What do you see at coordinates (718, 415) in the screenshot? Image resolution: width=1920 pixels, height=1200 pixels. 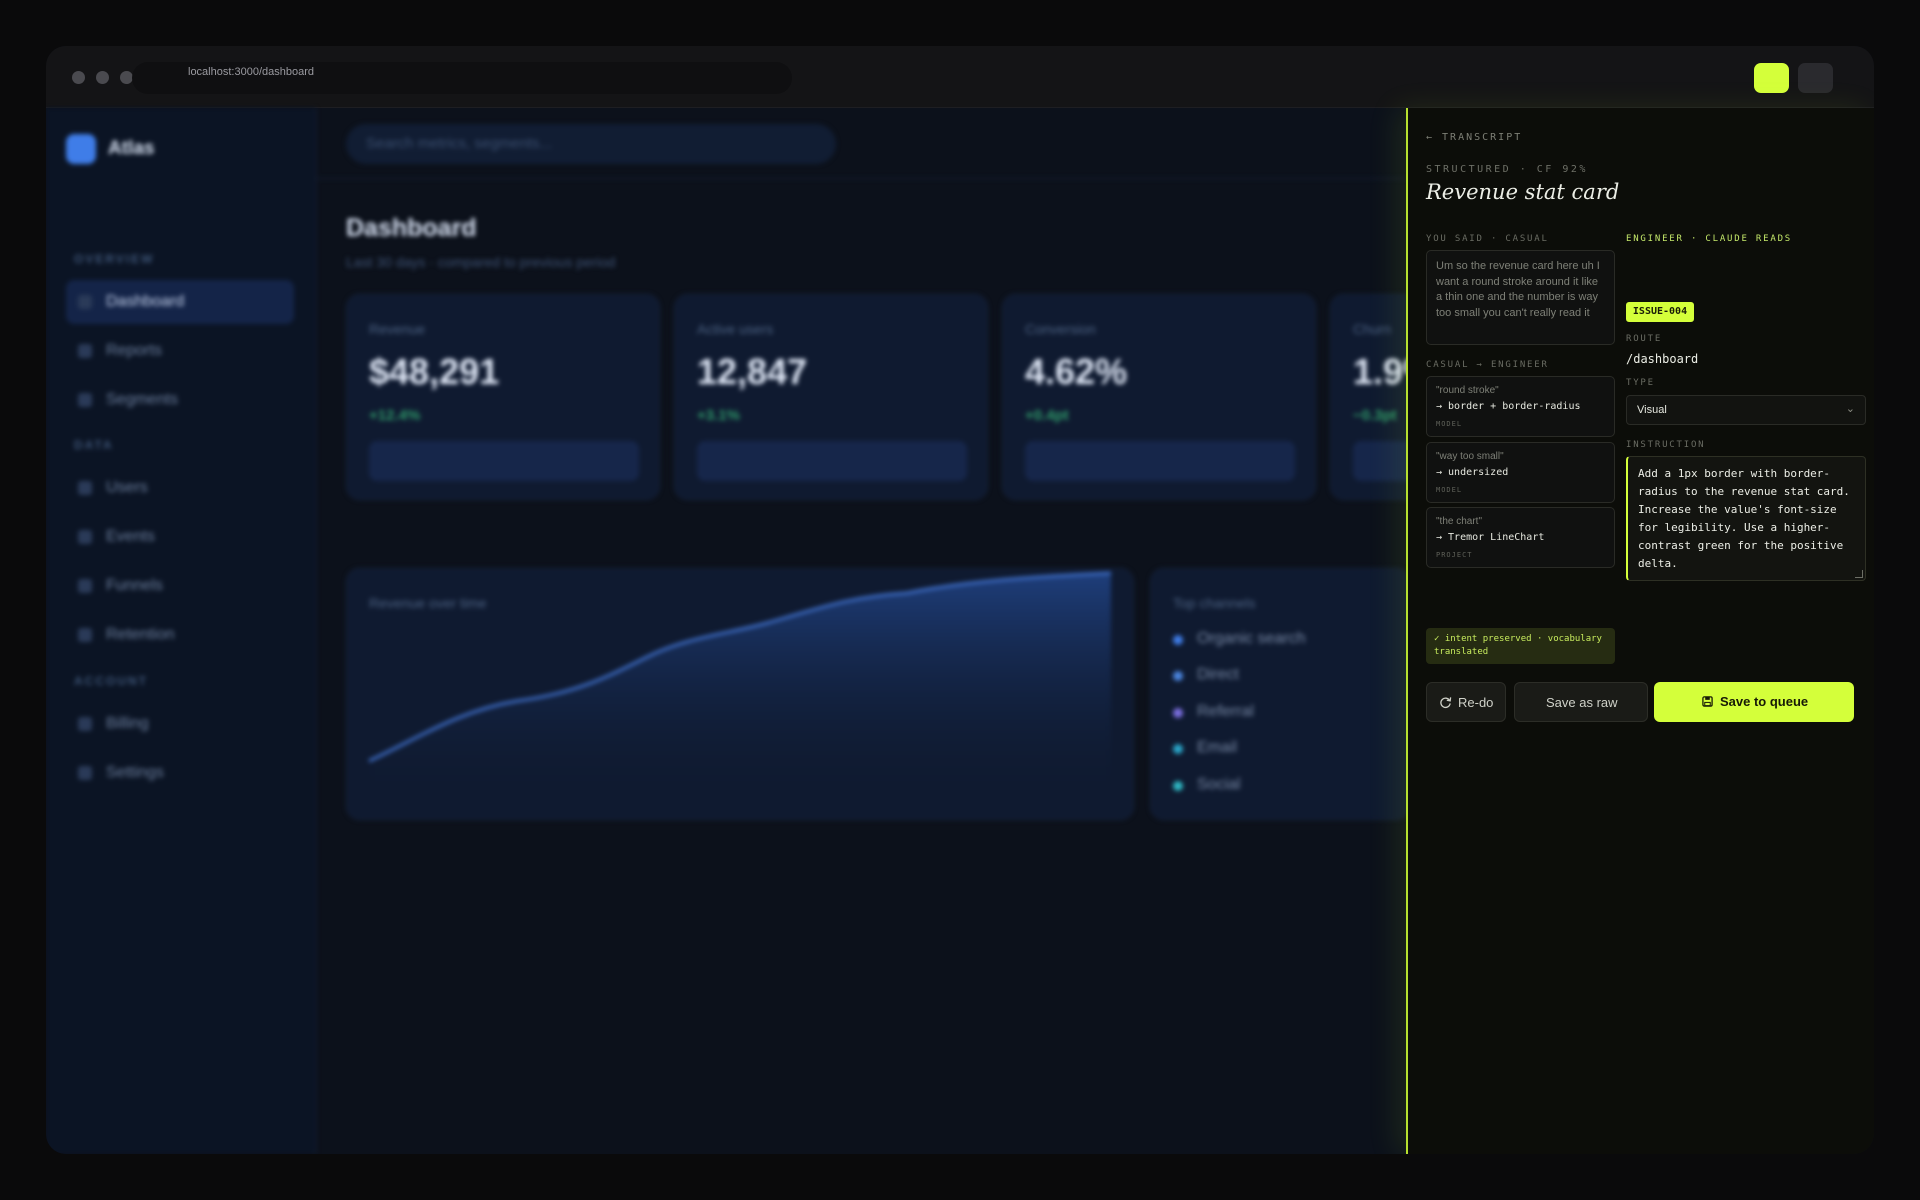 I see `stat-card-delta: +3.1%` at bounding box center [718, 415].